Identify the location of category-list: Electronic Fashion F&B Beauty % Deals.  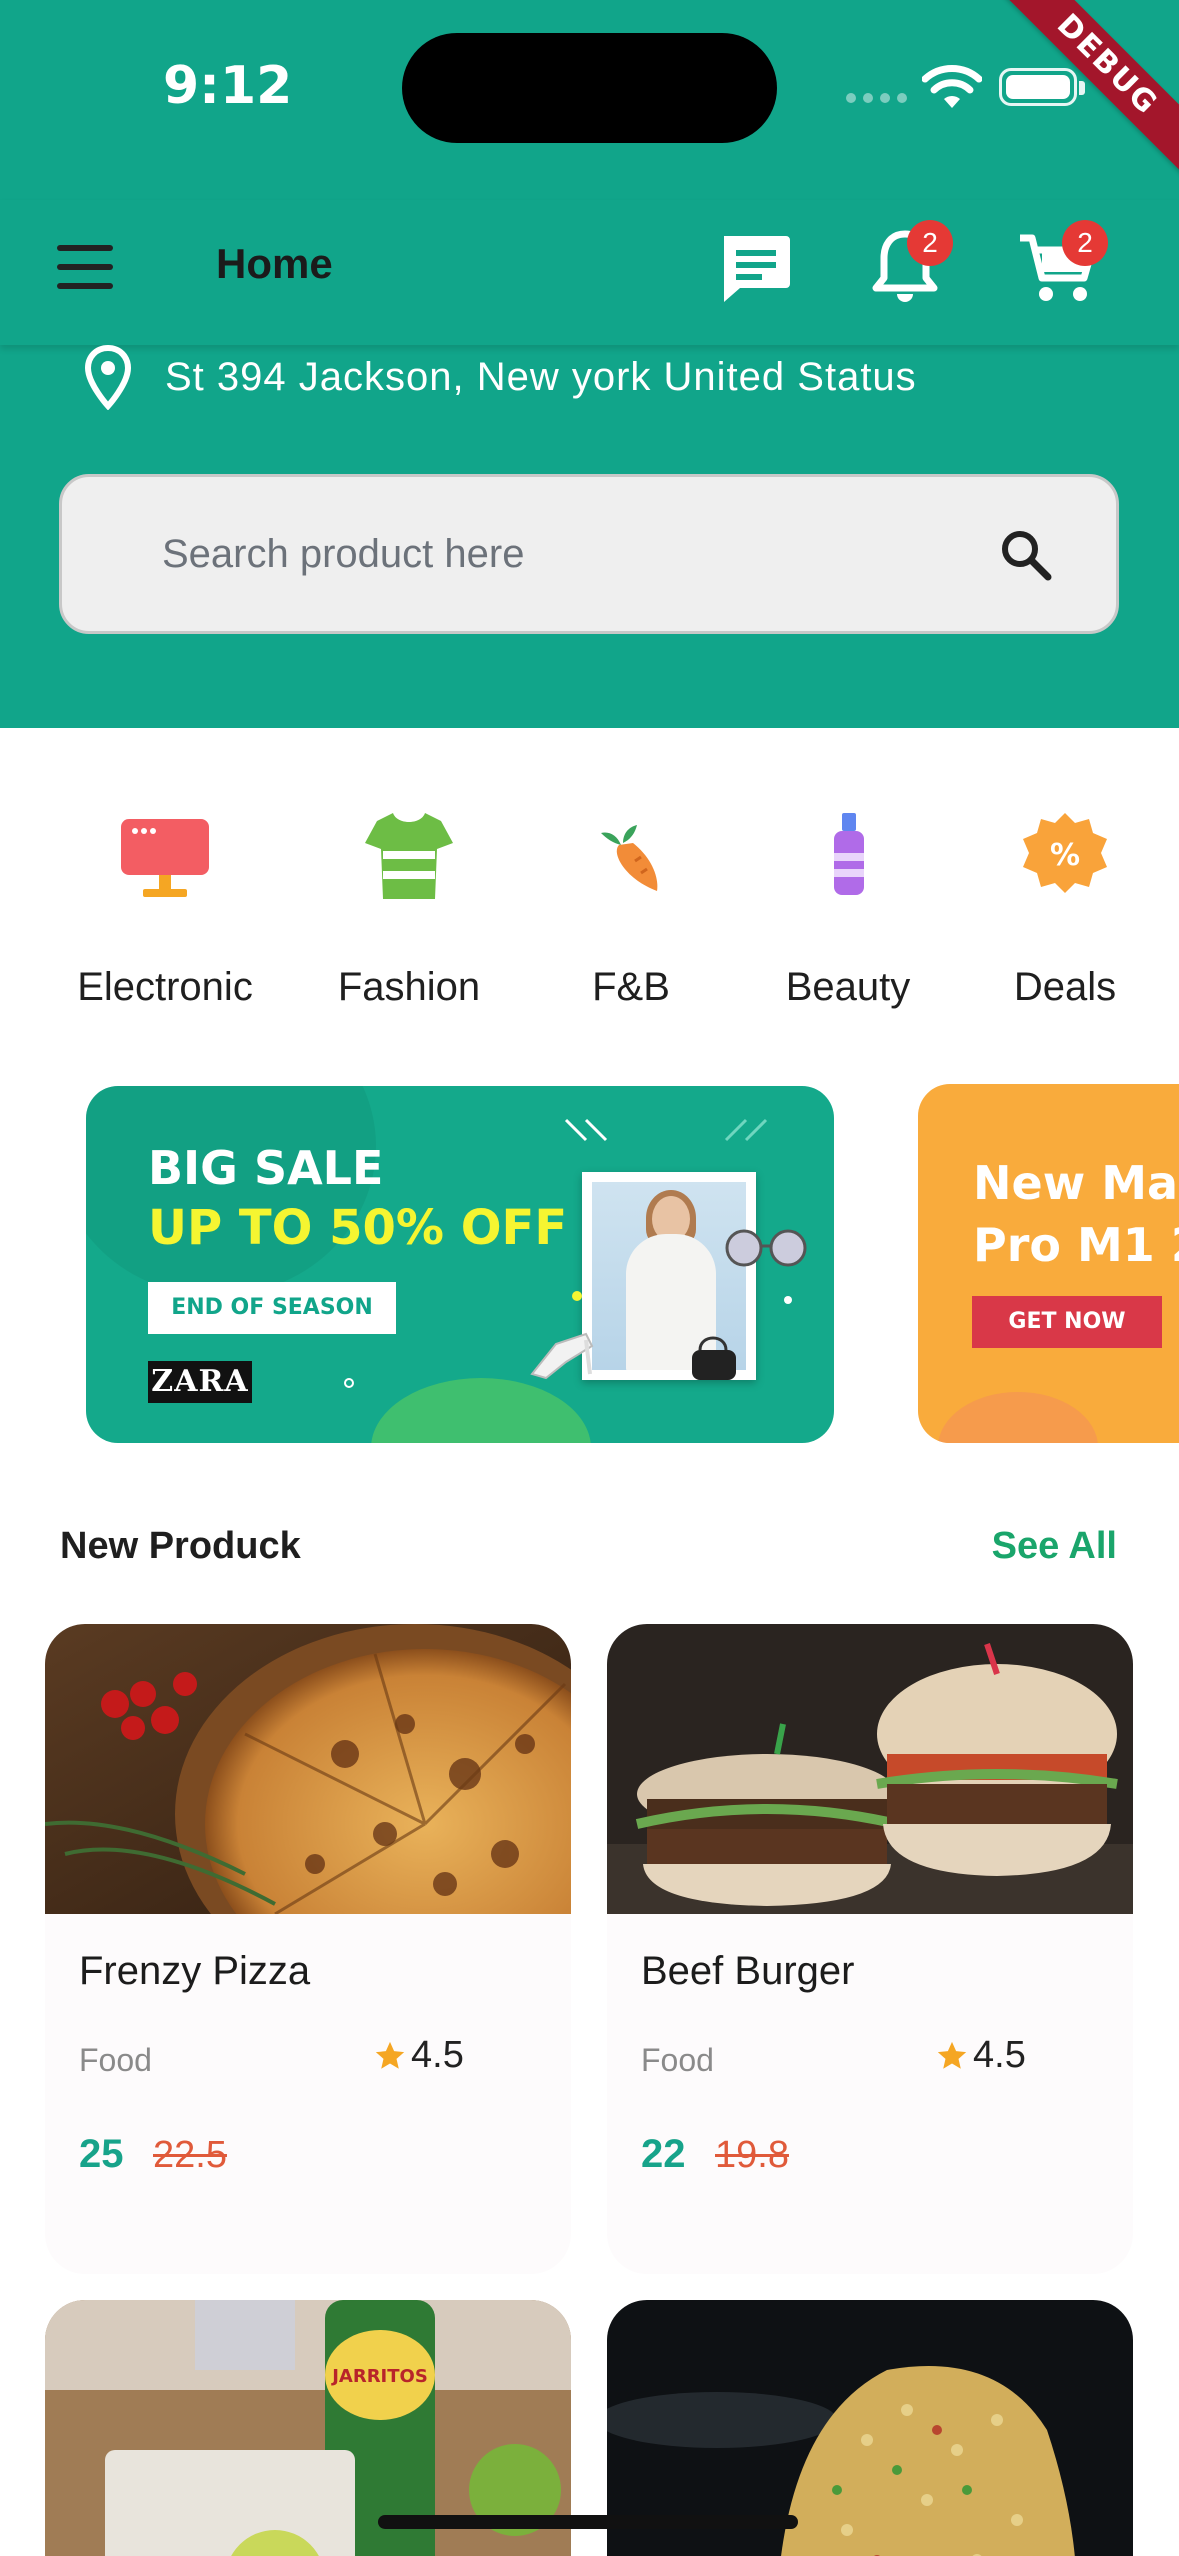
(589, 910).